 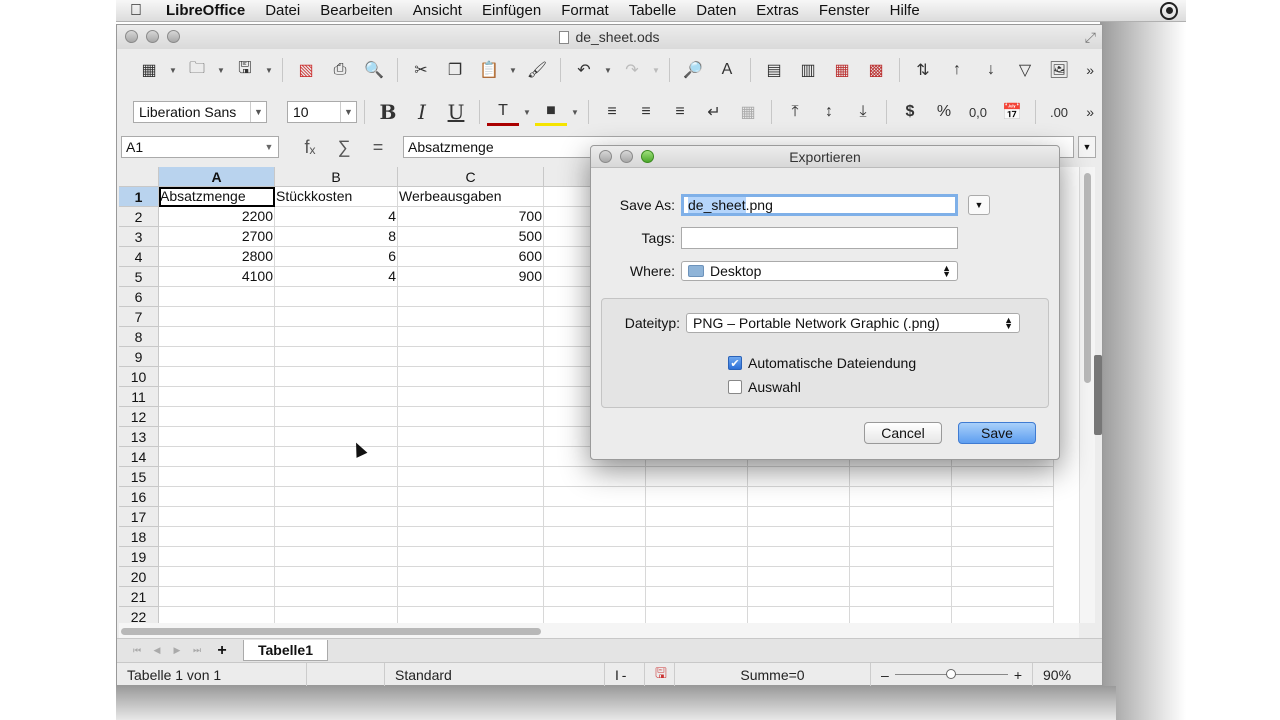 What do you see at coordinates (336, 537) in the screenshot?
I see `cell-b18` at bounding box center [336, 537].